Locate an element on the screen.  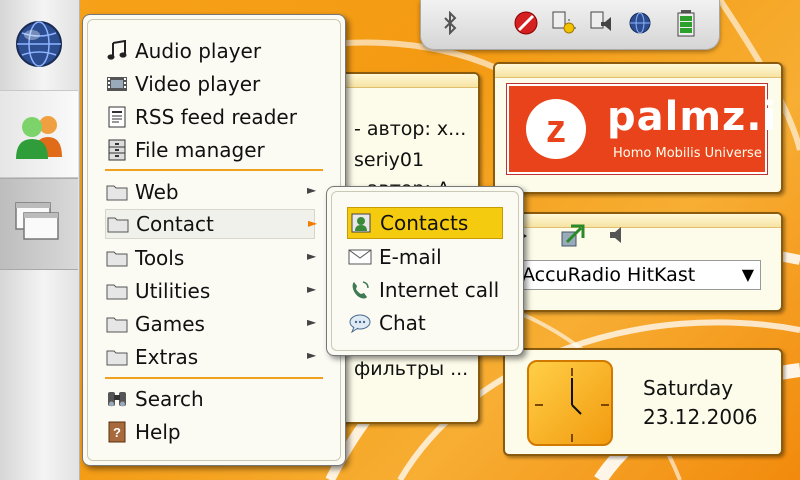
application-switcher-button is located at coordinates (39, 224).